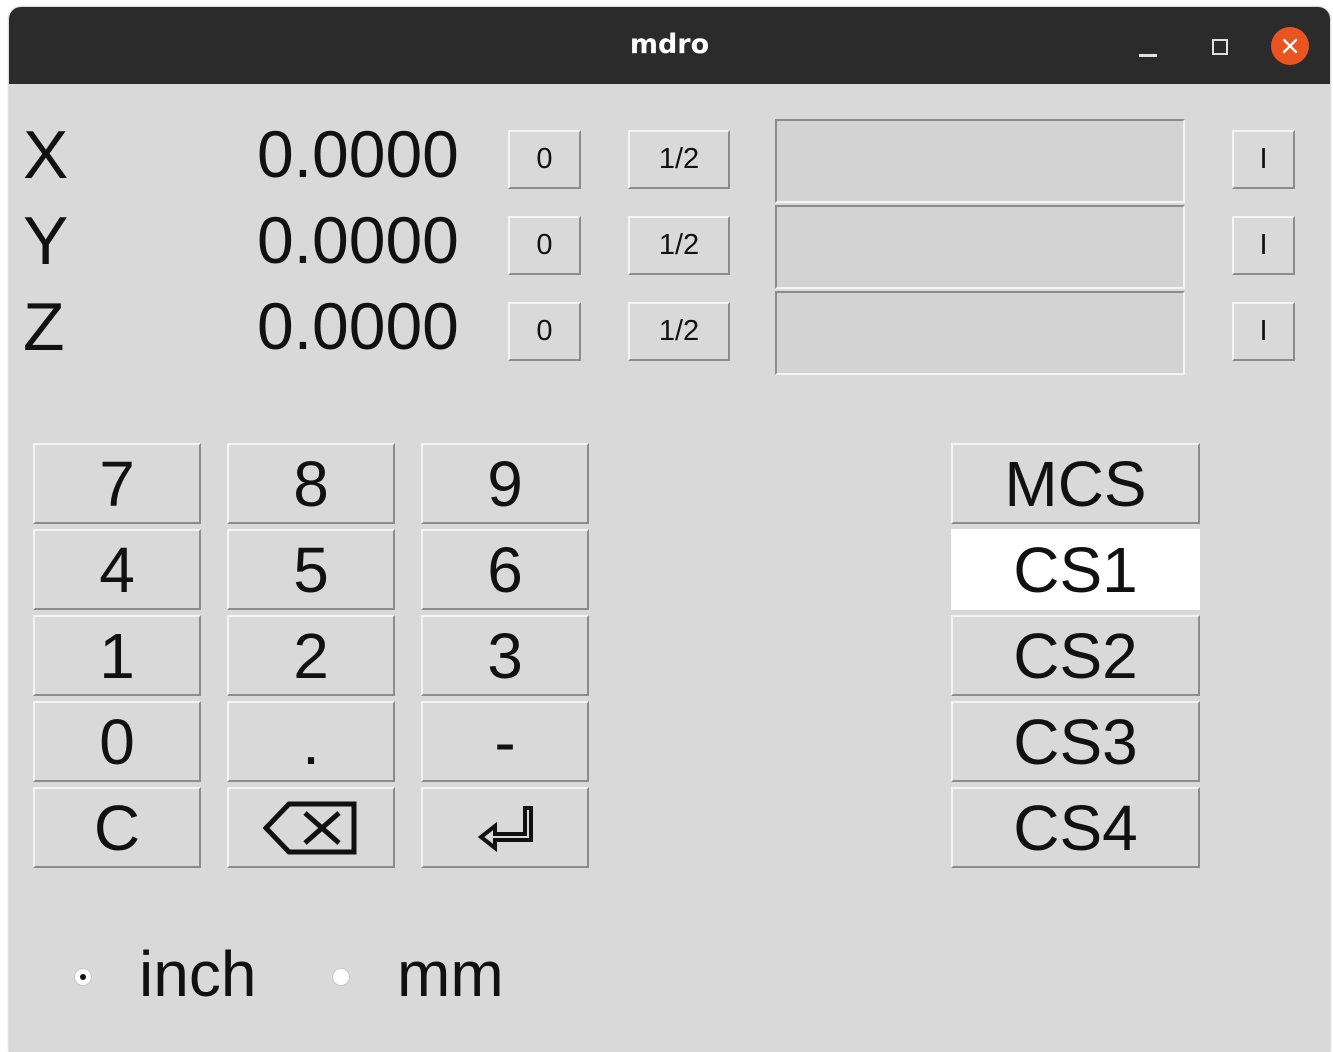 The width and height of the screenshot is (1333, 1052). I want to click on key-1-button: 1, so click(117, 655).